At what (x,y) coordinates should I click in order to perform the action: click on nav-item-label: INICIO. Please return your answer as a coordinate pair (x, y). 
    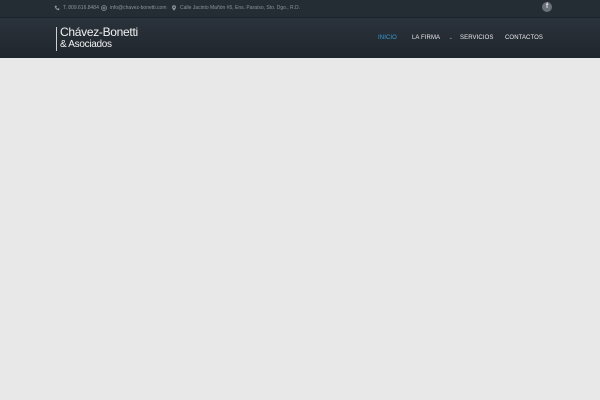
    Looking at the image, I should click on (387, 38).